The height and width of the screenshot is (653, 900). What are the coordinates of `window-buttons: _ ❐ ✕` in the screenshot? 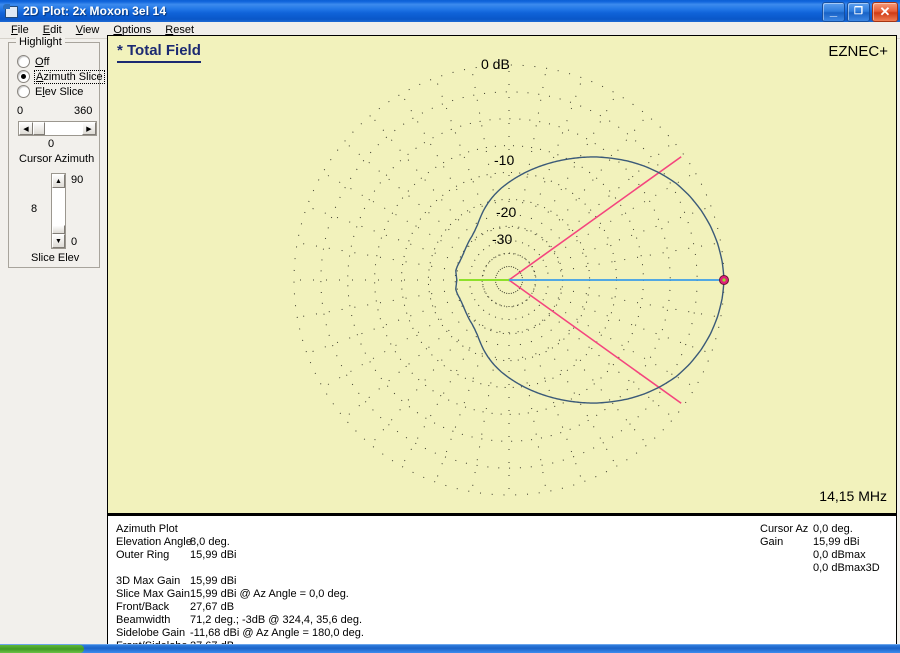 It's located at (860, 12).